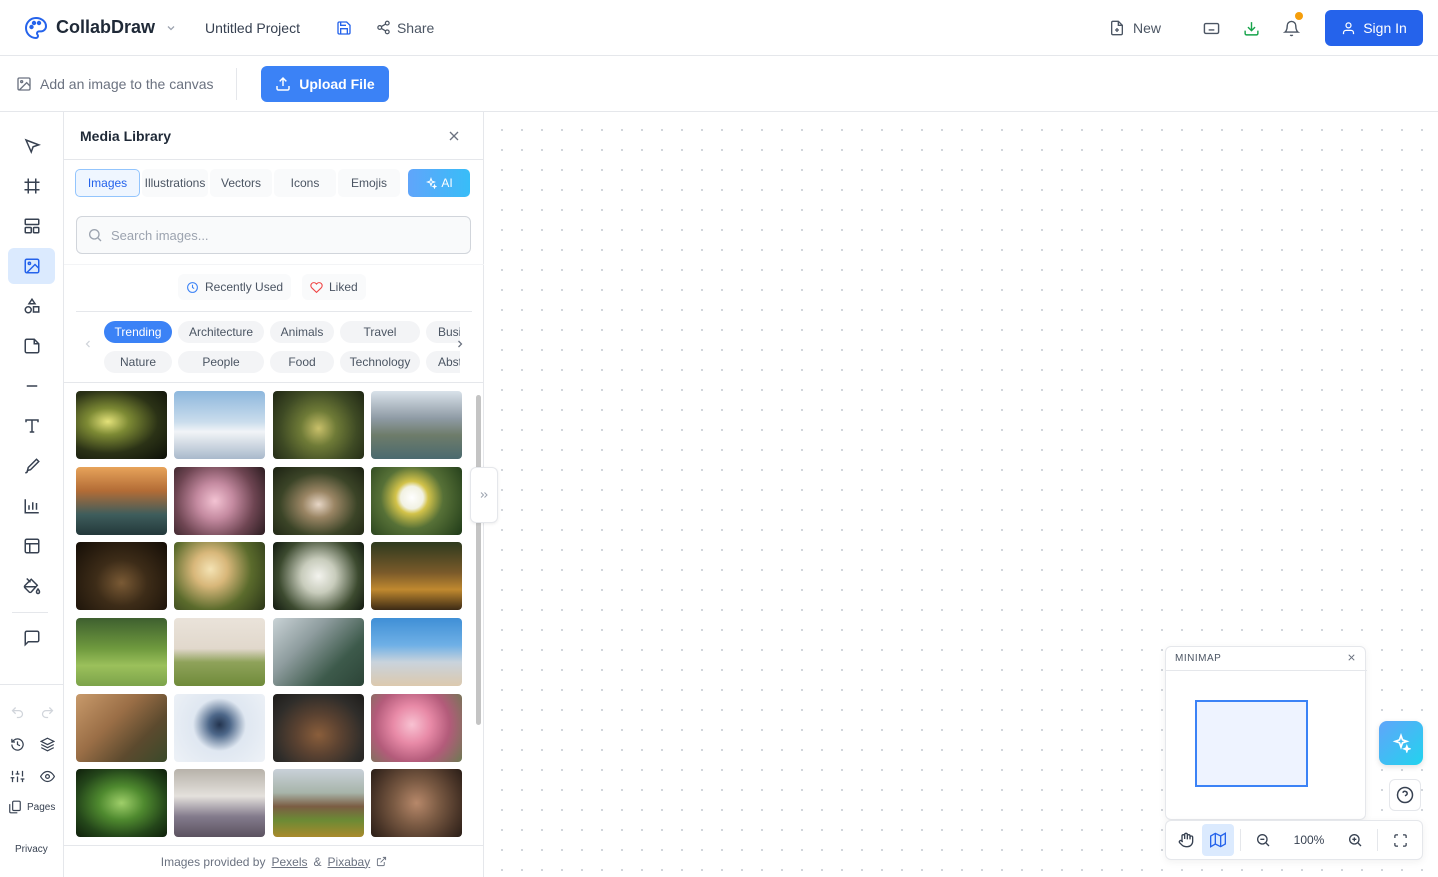 The image size is (1438, 877). What do you see at coordinates (380, 332) in the screenshot?
I see `category-travel: Travel` at bounding box center [380, 332].